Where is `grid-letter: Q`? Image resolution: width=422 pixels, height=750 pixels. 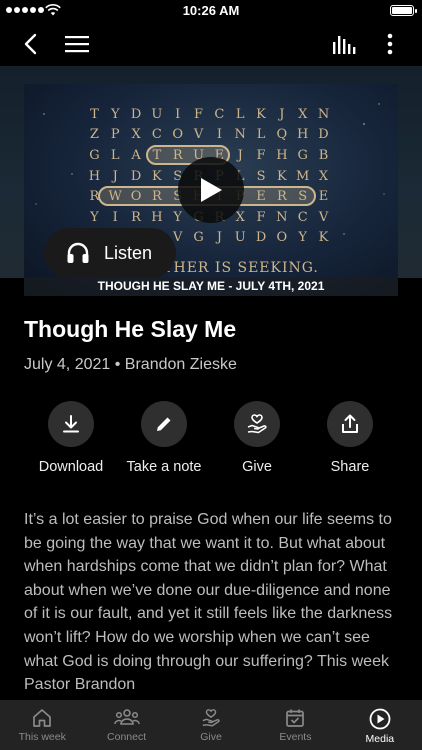
grid-letter: Q is located at coordinates (282, 135).